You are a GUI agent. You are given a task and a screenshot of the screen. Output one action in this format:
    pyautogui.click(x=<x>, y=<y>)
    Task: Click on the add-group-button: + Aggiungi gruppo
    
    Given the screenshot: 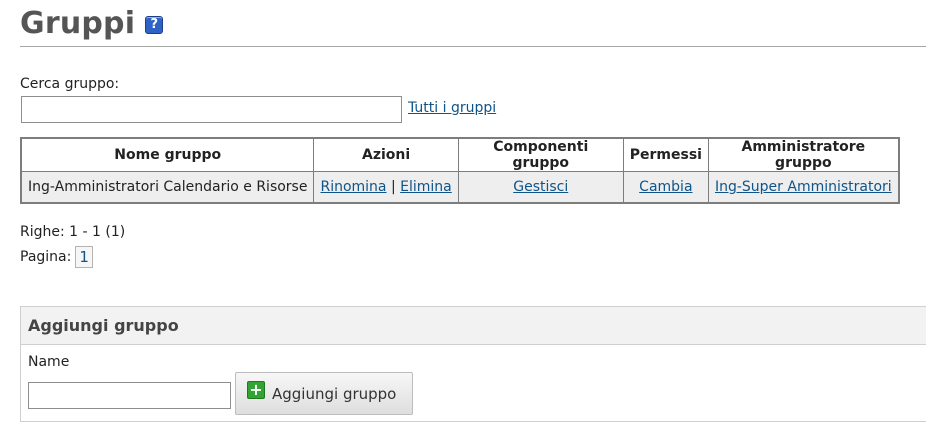 What is the action you would take?
    pyautogui.click(x=324, y=393)
    